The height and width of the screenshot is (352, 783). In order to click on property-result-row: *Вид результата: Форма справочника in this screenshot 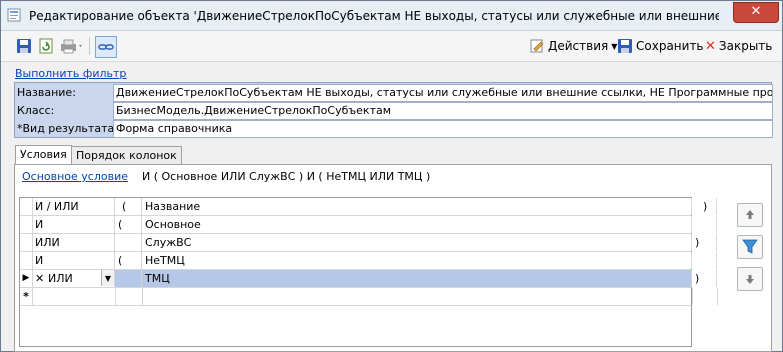, I will do `click(394, 129)`.